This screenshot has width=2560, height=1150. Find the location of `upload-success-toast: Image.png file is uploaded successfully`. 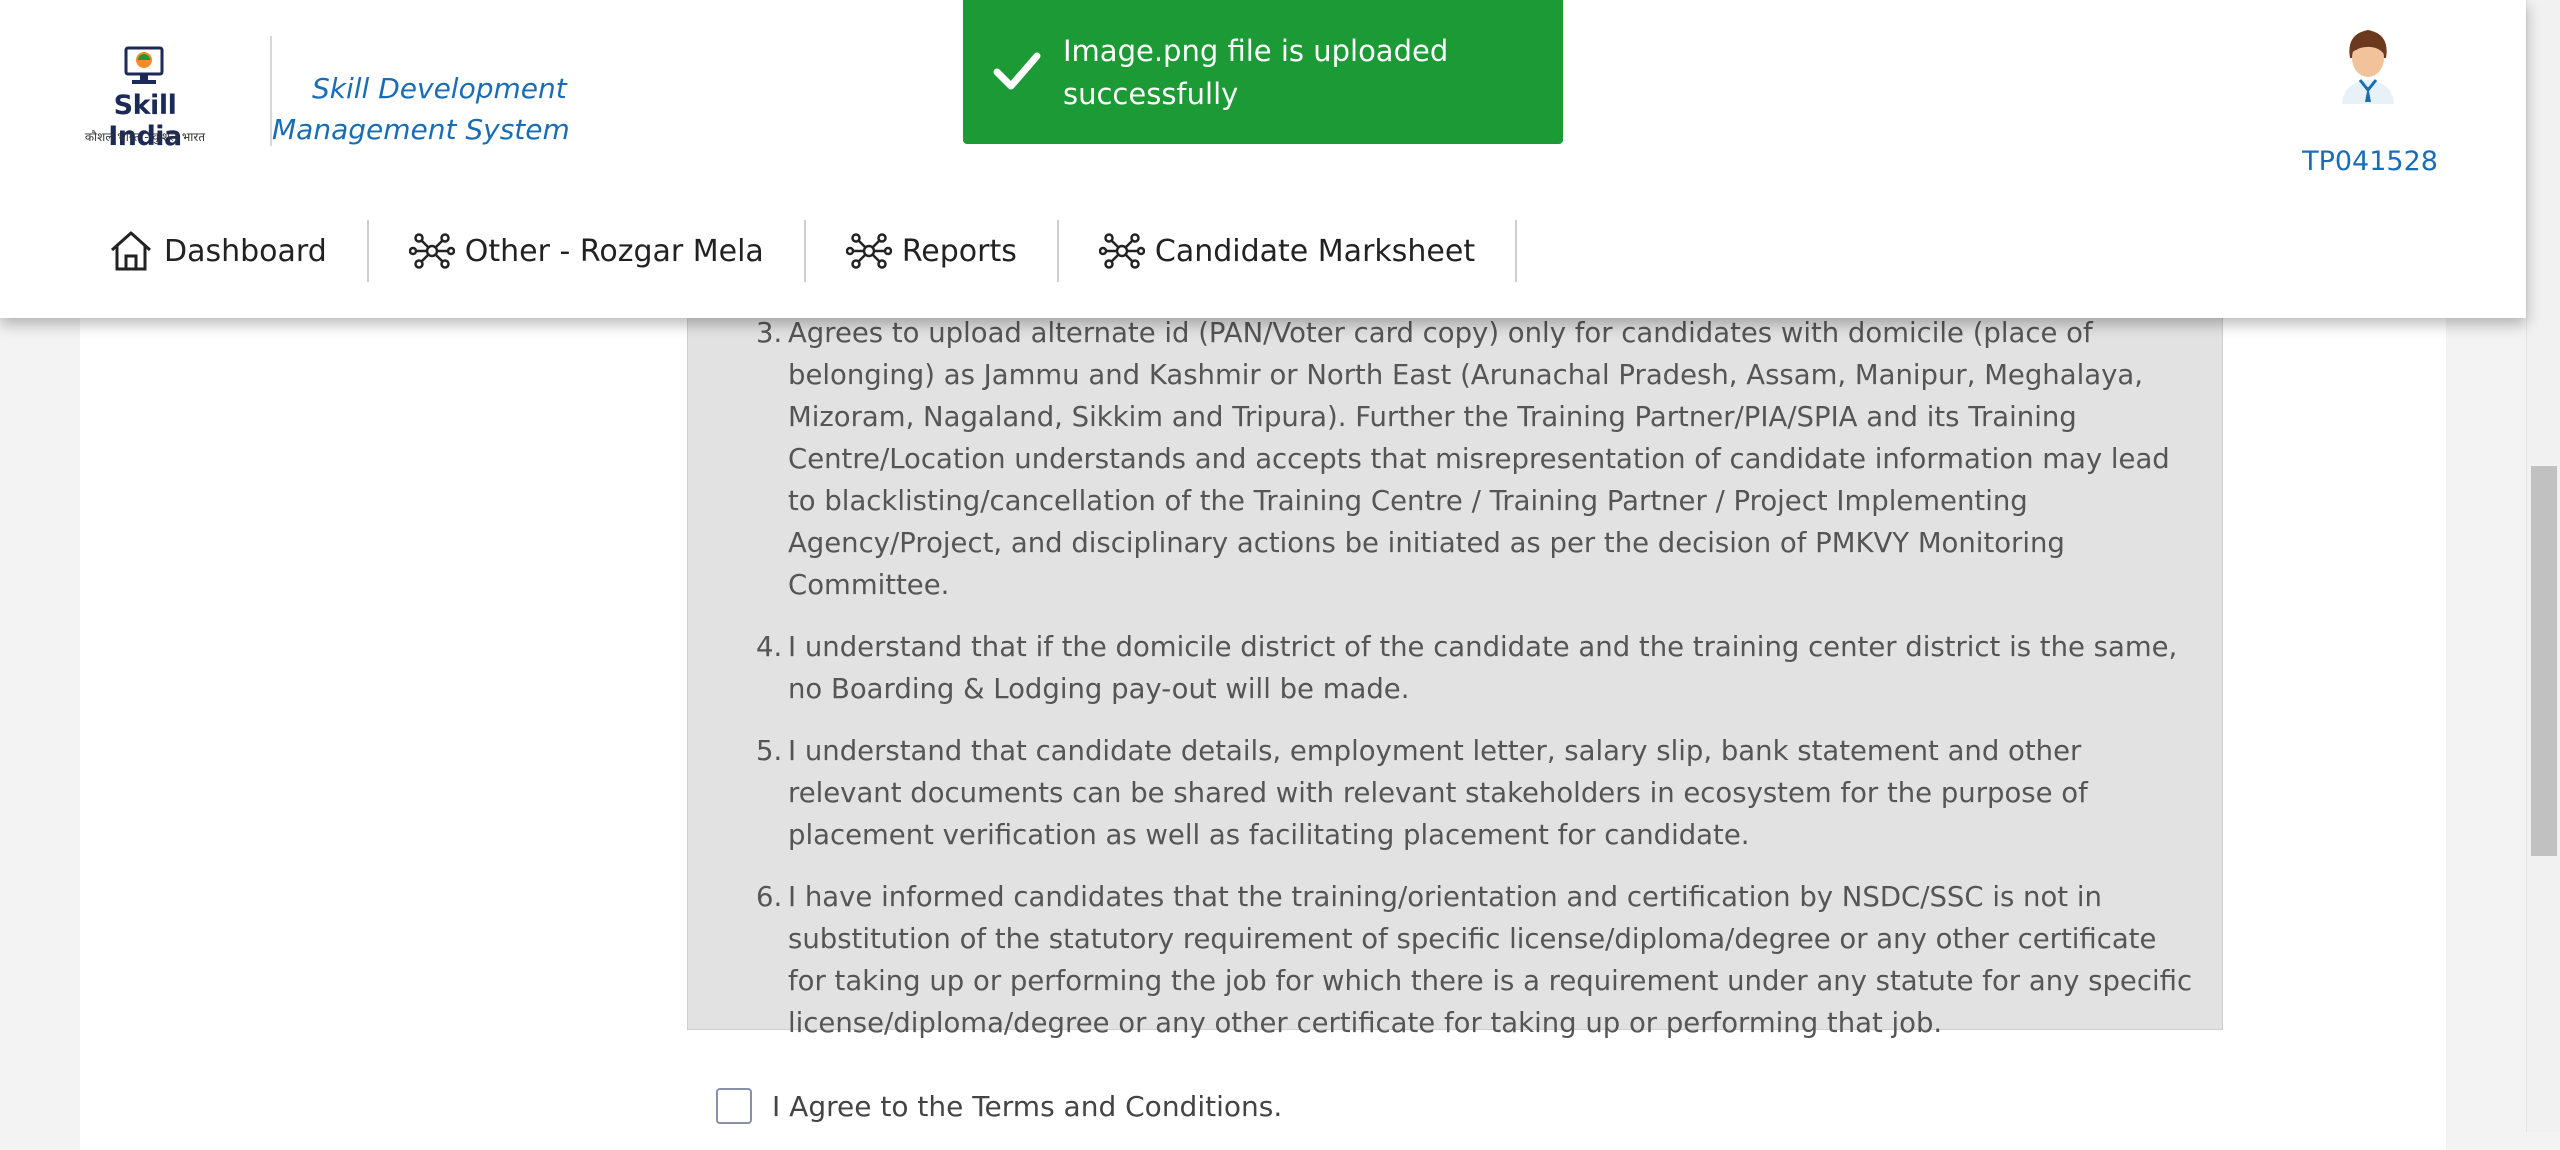

upload-success-toast: Image.png file is uploaded successfully is located at coordinates (1263, 72).